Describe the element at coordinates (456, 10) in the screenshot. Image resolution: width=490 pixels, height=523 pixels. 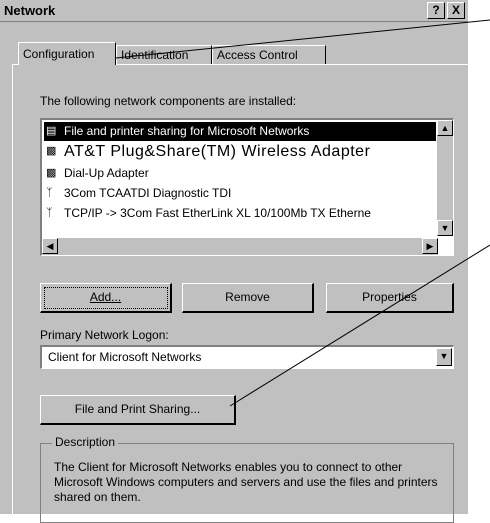
I see `close-button: X` at that location.